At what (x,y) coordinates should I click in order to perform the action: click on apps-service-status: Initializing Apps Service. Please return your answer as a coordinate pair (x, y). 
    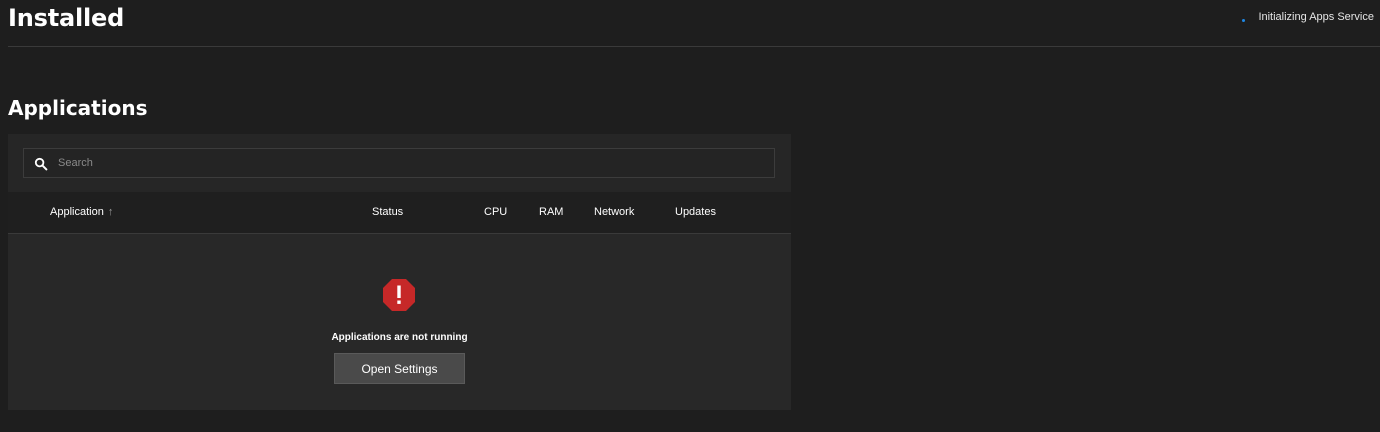
    Looking at the image, I should click on (1308, 17).